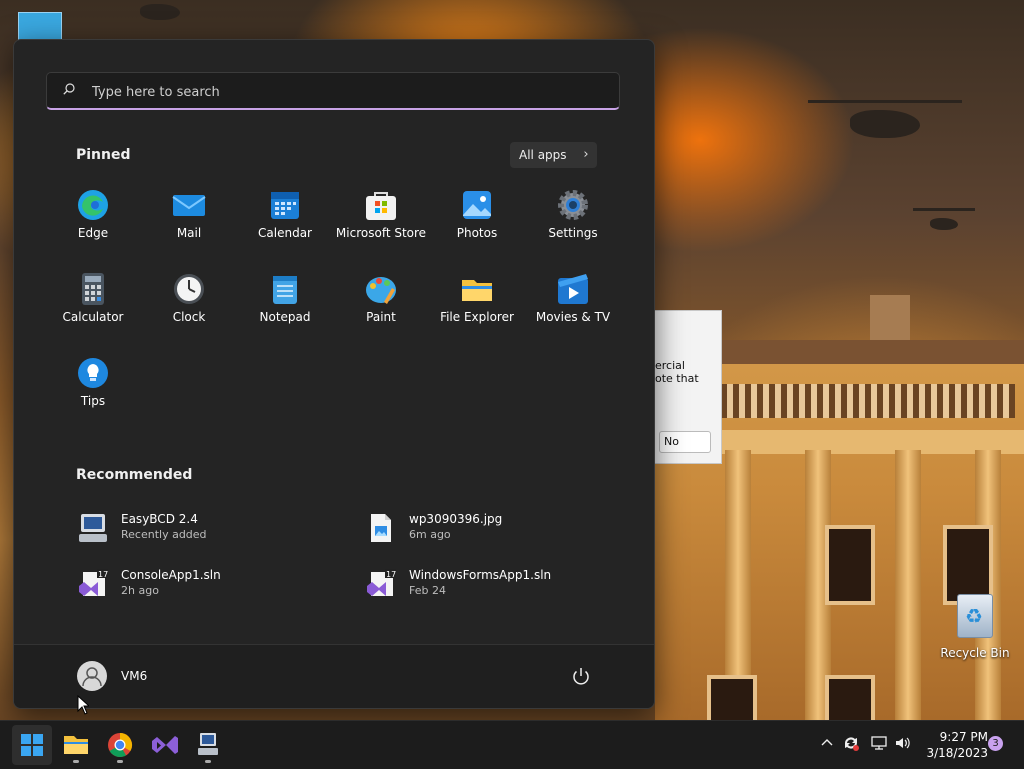 The height and width of the screenshot is (769, 1024). Describe the element at coordinates (164, 534) in the screenshot. I see `recommended-time: Recently added` at that location.